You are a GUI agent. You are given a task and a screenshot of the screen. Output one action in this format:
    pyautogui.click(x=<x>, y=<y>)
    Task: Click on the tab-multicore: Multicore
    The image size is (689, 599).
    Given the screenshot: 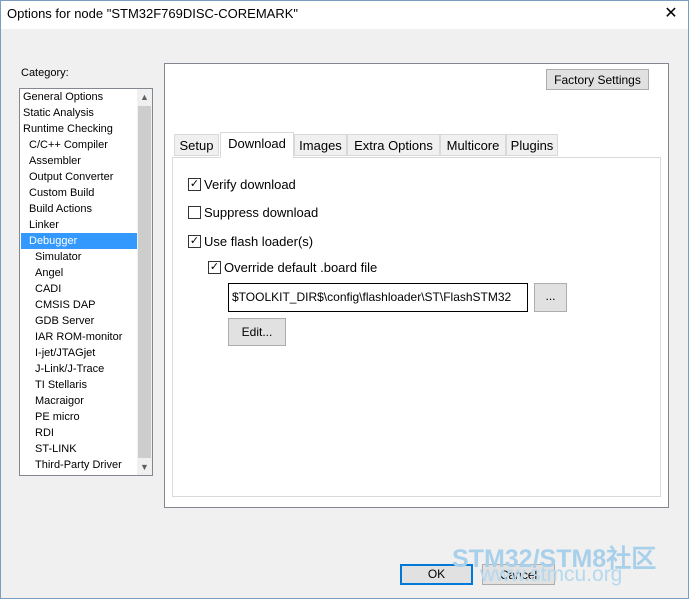 What is the action you would take?
    pyautogui.click(x=473, y=145)
    